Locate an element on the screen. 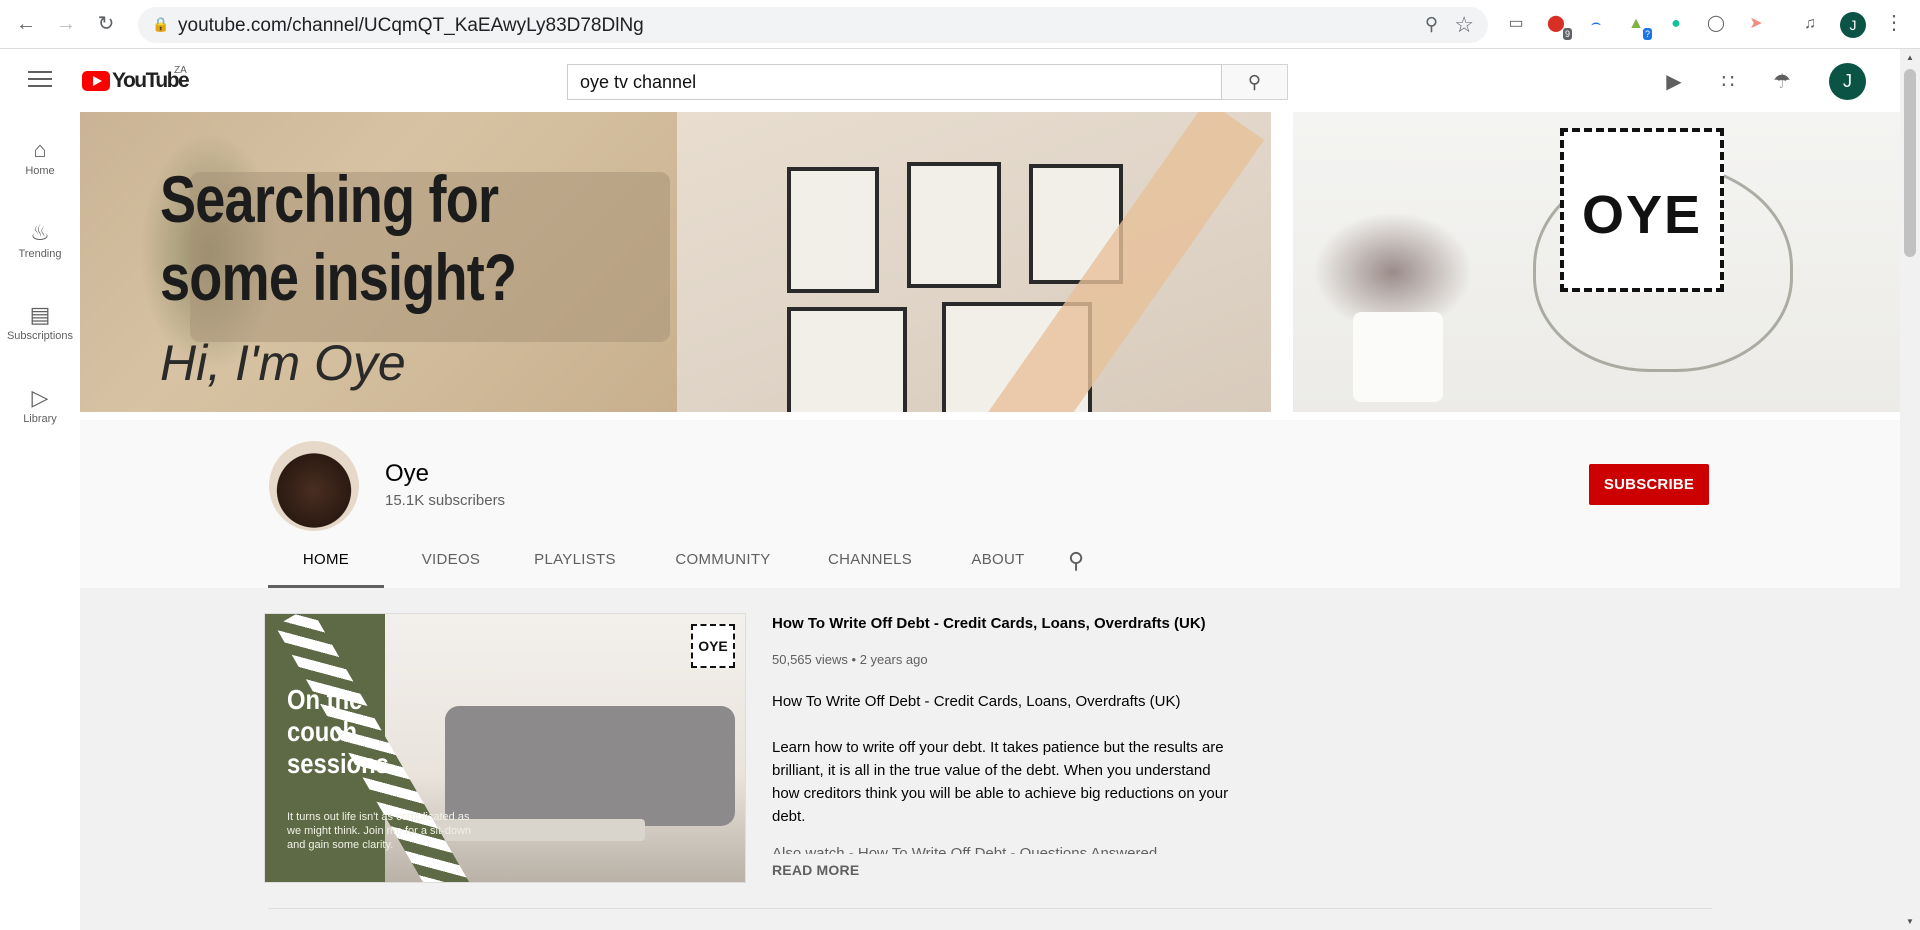 This screenshot has width=1920, height=930. notifications-bell-icon: ☂ is located at coordinates (1782, 82).